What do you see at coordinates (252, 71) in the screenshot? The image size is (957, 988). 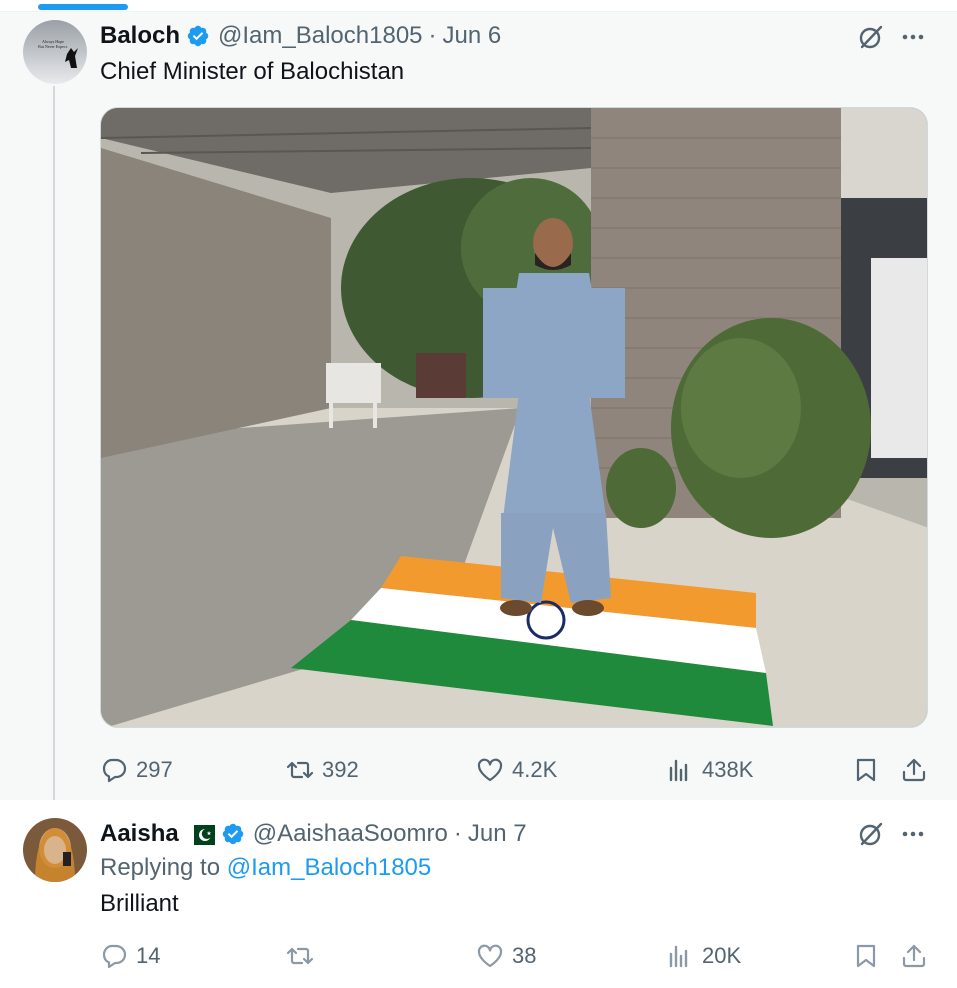 I see `tweet-text: Chief Minister of Balochistan` at bounding box center [252, 71].